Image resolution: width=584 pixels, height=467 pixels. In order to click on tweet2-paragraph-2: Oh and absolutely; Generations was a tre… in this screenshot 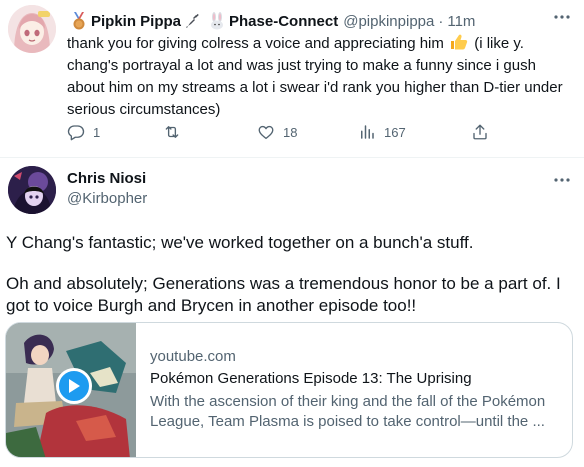, I will do `click(283, 294)`.